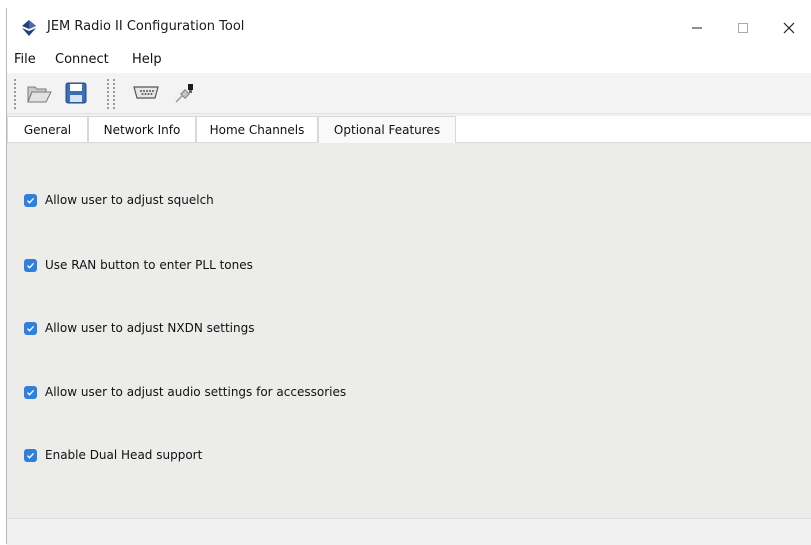 This screenshot has height=545, width=811. I want to click on tab-home-channels: Home Channels, so click(257, 129).